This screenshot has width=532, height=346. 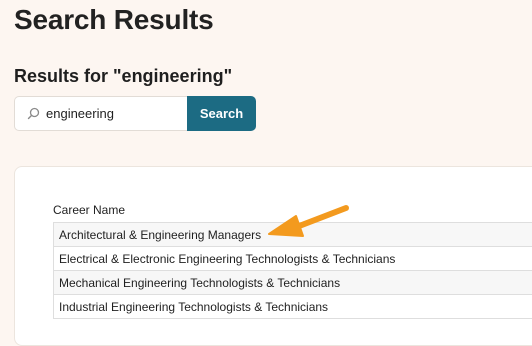 I want to click on results-heading: Results for "engineering", so click(x=123, y=76).